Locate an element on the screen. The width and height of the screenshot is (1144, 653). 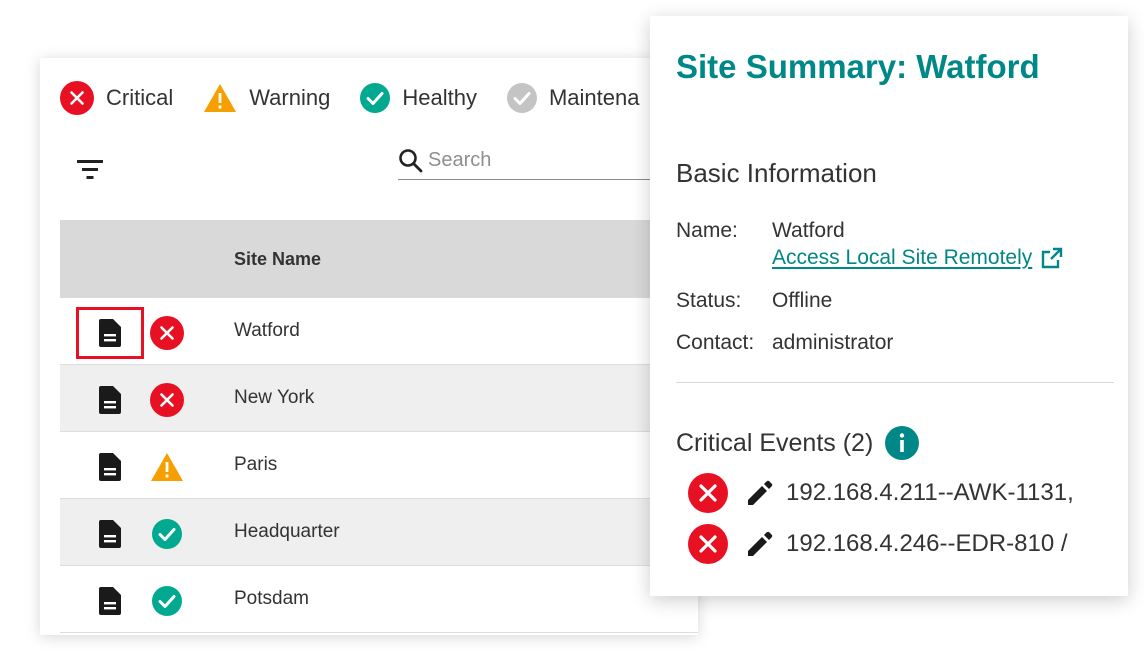
search-input is located at coordinates (558, 160).